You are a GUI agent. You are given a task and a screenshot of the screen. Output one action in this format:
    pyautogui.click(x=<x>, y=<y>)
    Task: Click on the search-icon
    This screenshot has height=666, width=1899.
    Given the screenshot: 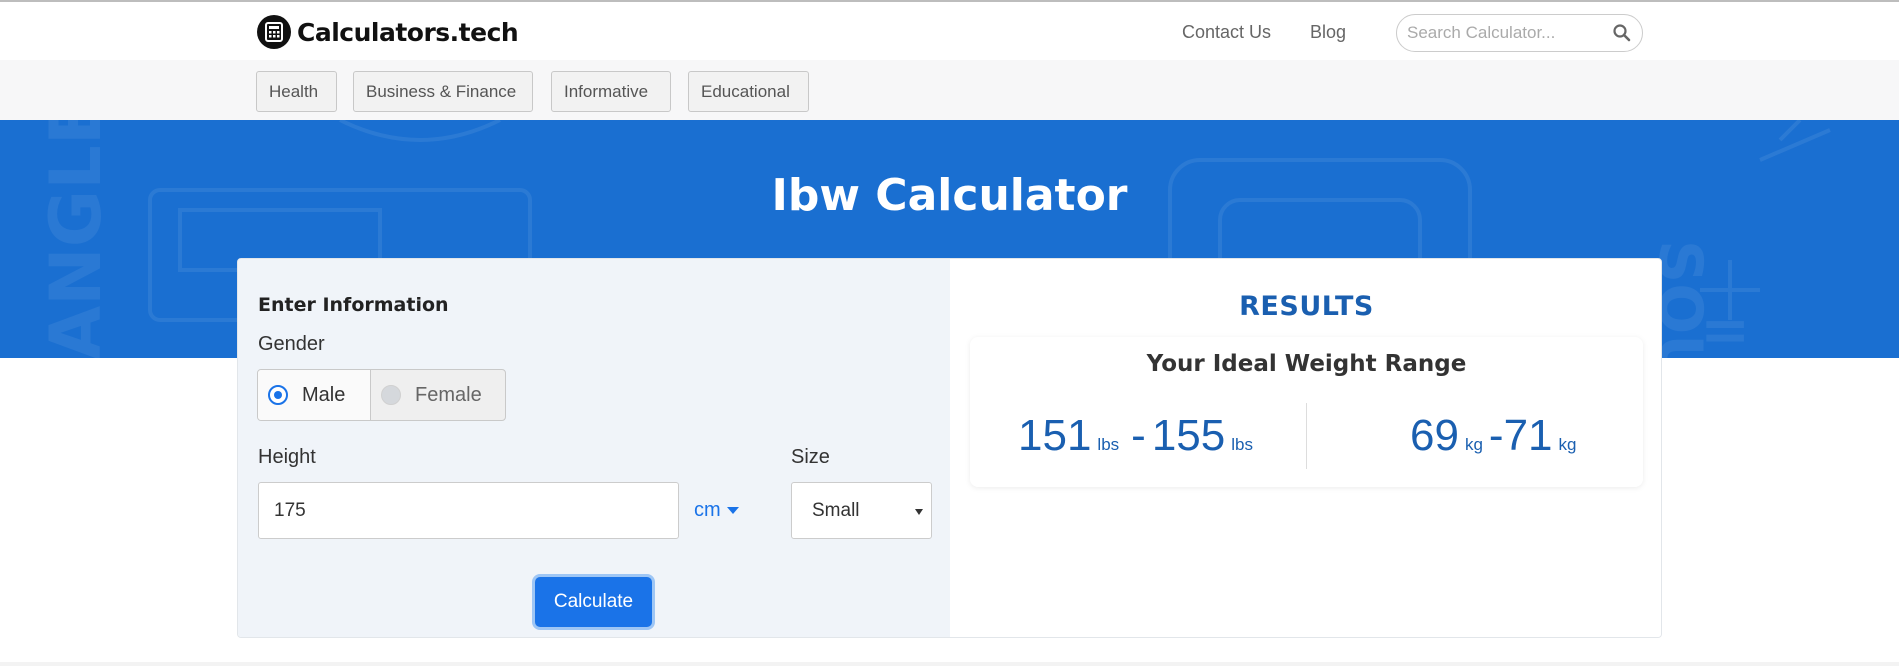 What is the action you would take?
    pyautogui.click(x=1622, y=33)
    